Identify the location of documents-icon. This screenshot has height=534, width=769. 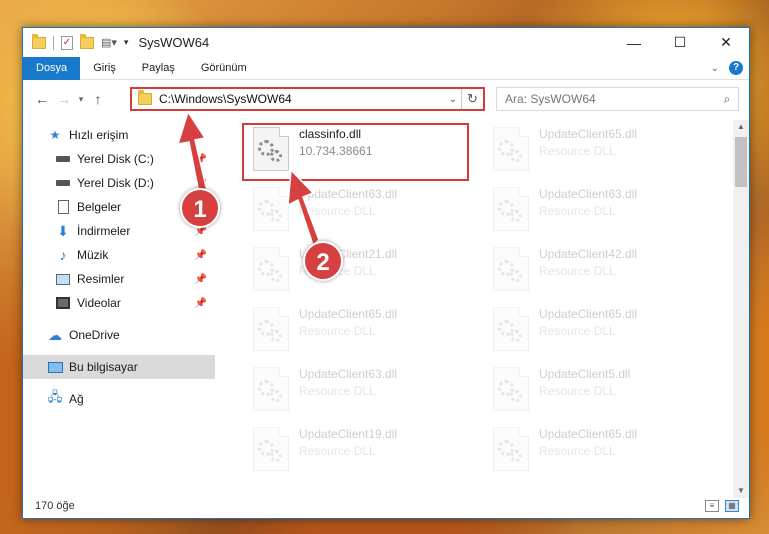
(63, 207).